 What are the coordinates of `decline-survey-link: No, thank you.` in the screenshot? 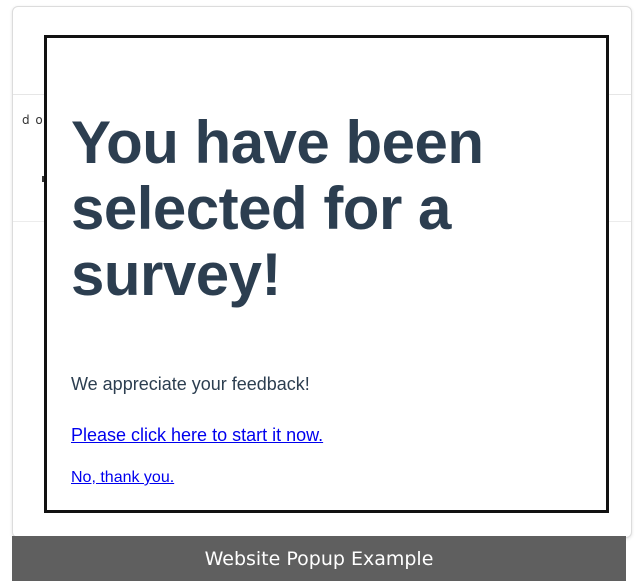 It's located at (122, 478).